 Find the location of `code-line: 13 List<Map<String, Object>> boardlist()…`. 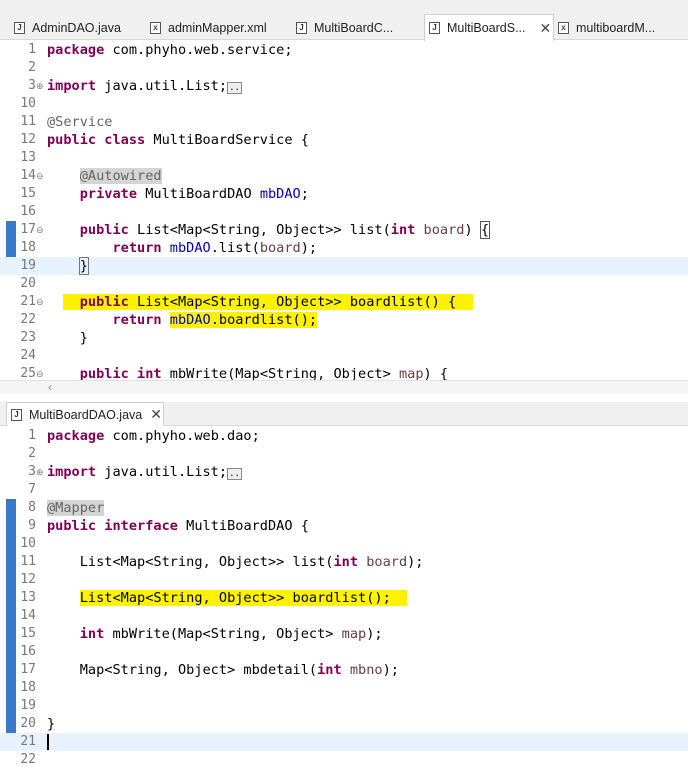

code-line: 13 List<Map<String, Object>> boardlist()… is located at coordinates (214, 598).